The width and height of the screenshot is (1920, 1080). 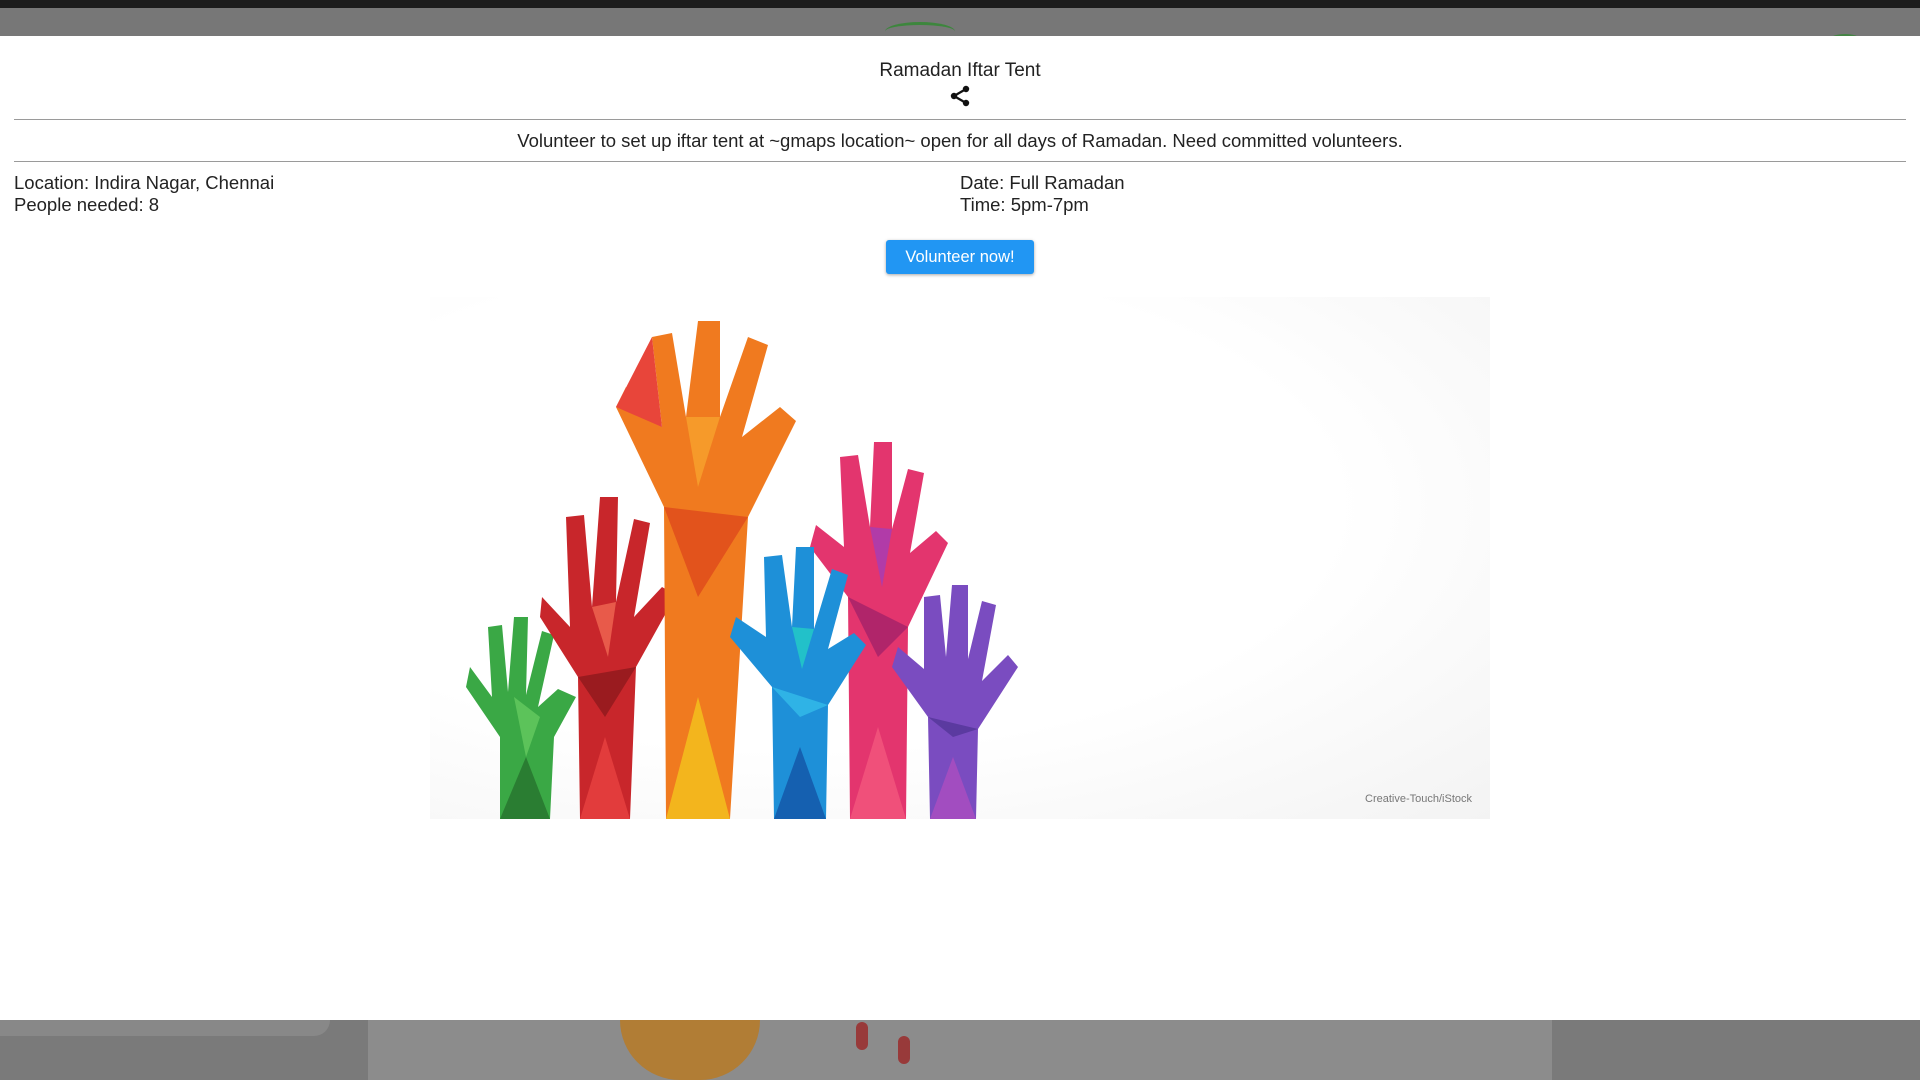 I want to click on event-location: Location: Indira Nagar, Chennai, so click(x=144, y=182).